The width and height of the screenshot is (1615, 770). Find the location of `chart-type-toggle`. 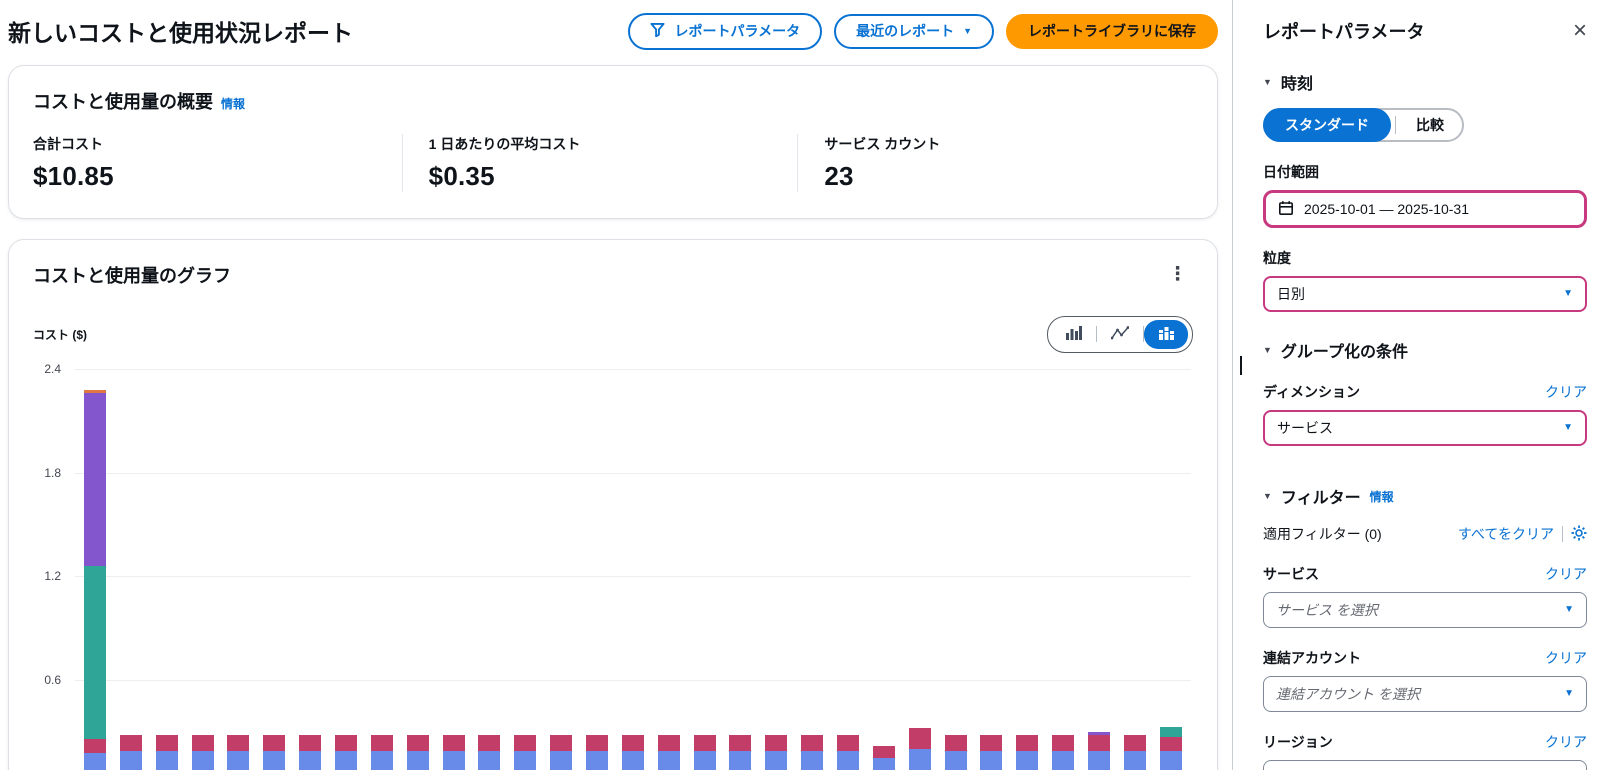

chart-type-toggle is located at coordinates (1120, 334).